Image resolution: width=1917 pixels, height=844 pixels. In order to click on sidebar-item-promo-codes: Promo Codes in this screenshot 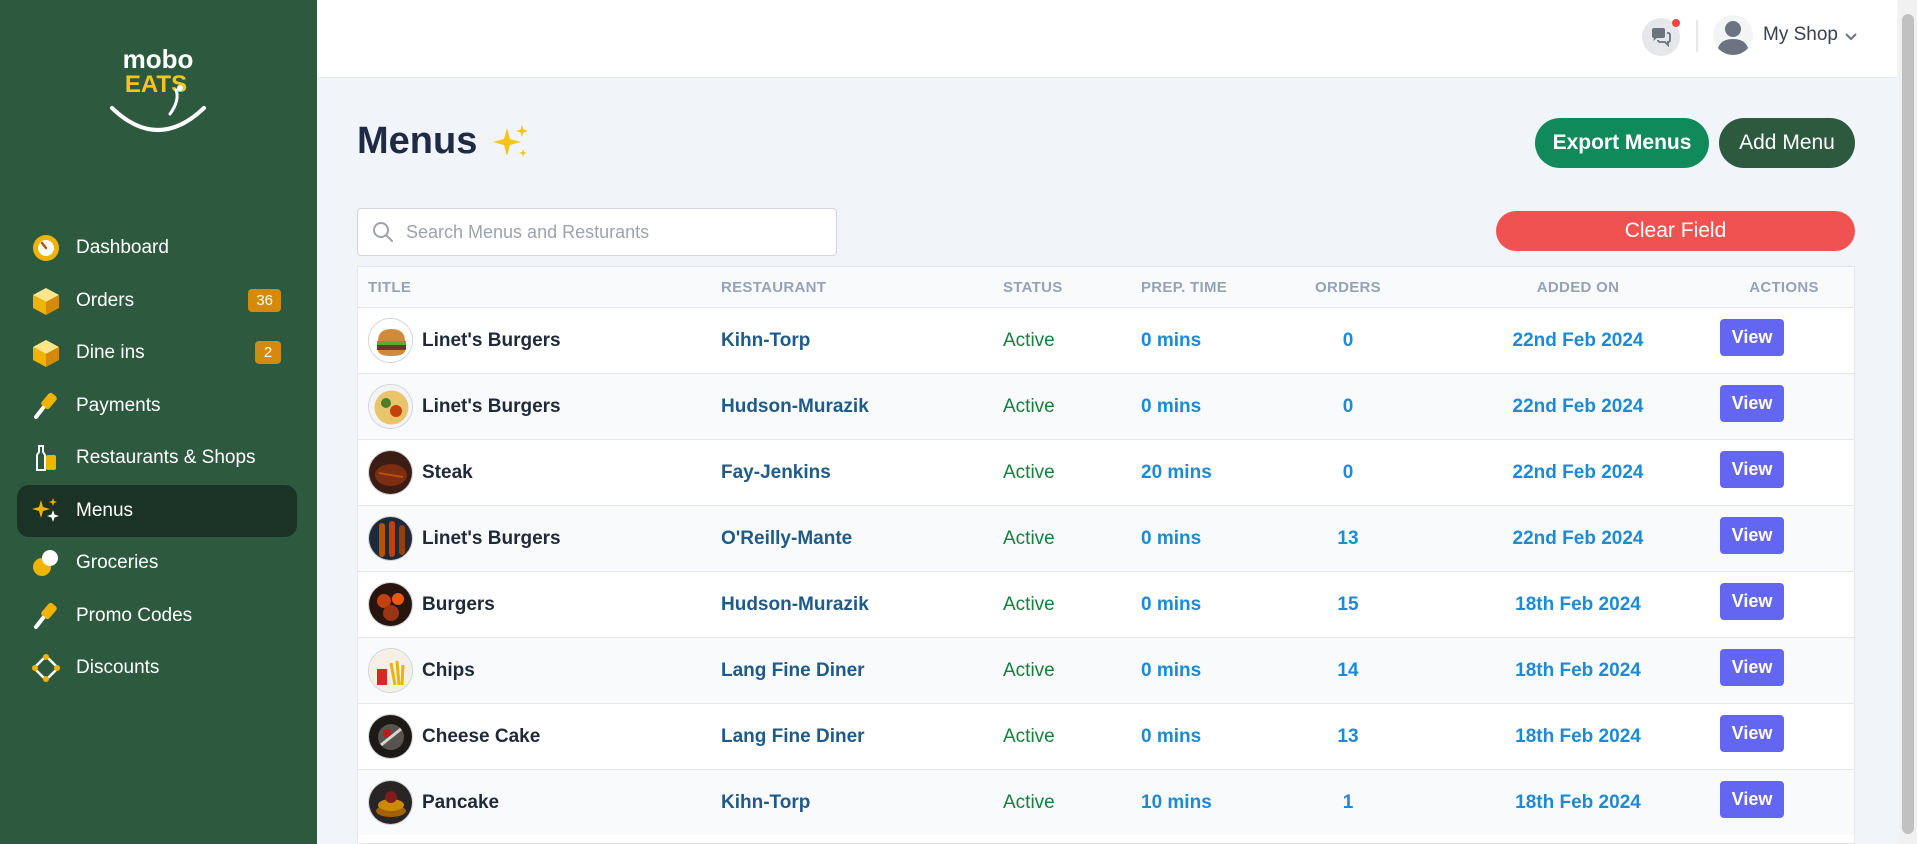, I will do `click(157, 616)`.